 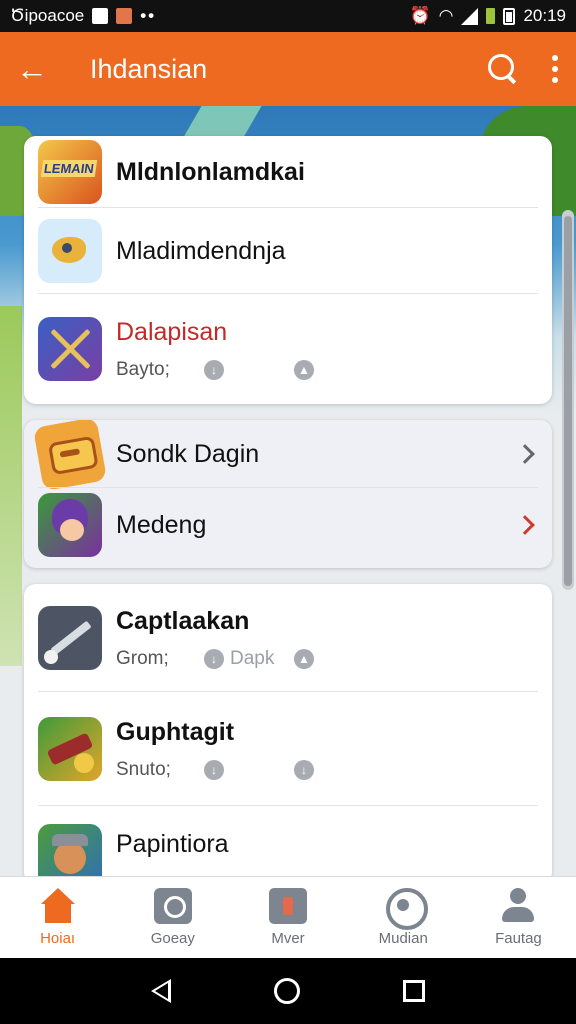 I want to click on search-icon, so click(x=503, y=69).